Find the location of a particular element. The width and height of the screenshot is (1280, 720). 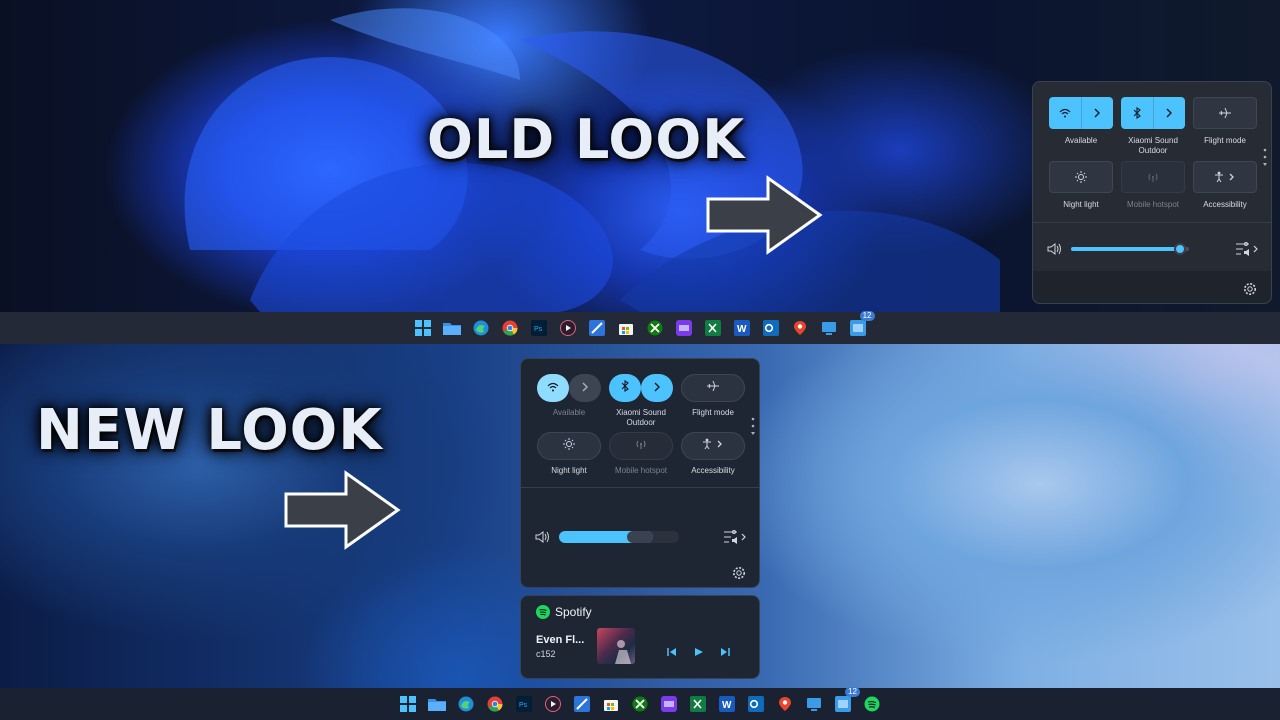

new-look-headline: NEW LOOK is located at coordinates (209, 430).